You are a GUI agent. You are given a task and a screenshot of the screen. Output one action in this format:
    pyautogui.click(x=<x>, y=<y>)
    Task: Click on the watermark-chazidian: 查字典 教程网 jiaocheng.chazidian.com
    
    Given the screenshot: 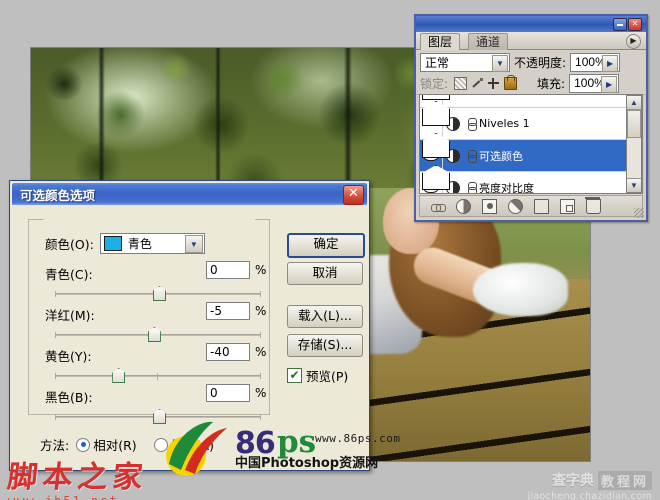 What is the action you would take?
    pyautogui.click(x=572, y=485)
    